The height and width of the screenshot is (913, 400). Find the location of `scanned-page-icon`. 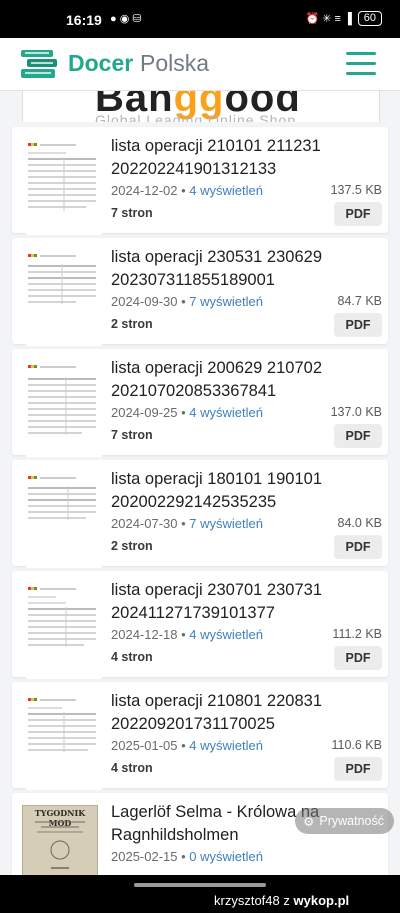

scanned-page-icon is located at coordinates (60, 845).